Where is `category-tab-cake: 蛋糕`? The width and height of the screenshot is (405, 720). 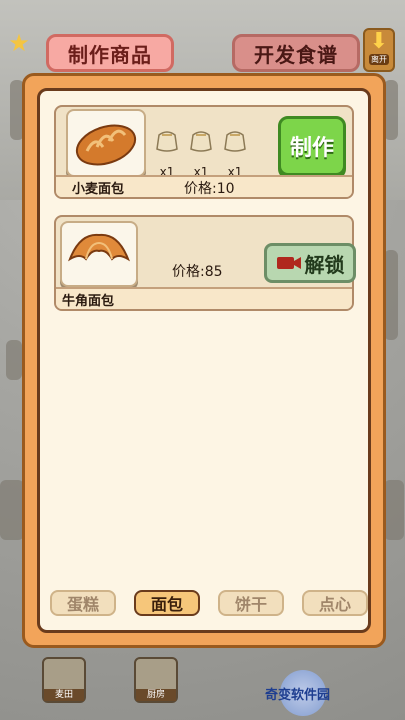
category-tab-cake: 蛋糕 is located at coordinates (83, 603).